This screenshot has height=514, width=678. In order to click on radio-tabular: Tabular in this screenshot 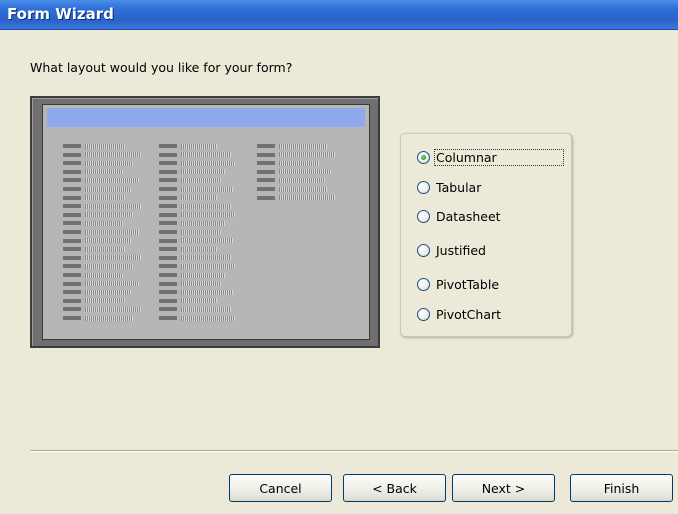, I will do `click(450, 187)`.